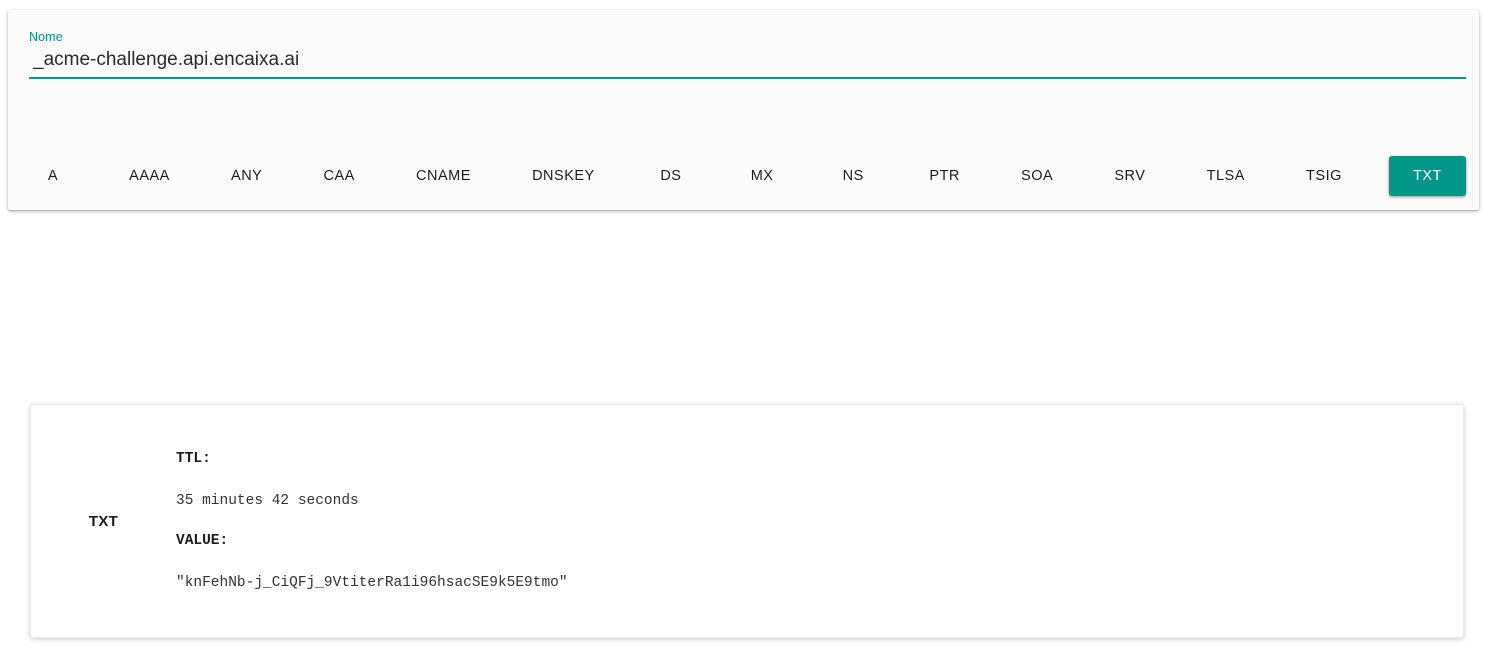 This screenshot has width=1495, height=653. What do you see at coordinates (267, 501) in the screenshot?
I see `ttl-value: 35 minutes 42 seconds` at bounding box center [267, 501].